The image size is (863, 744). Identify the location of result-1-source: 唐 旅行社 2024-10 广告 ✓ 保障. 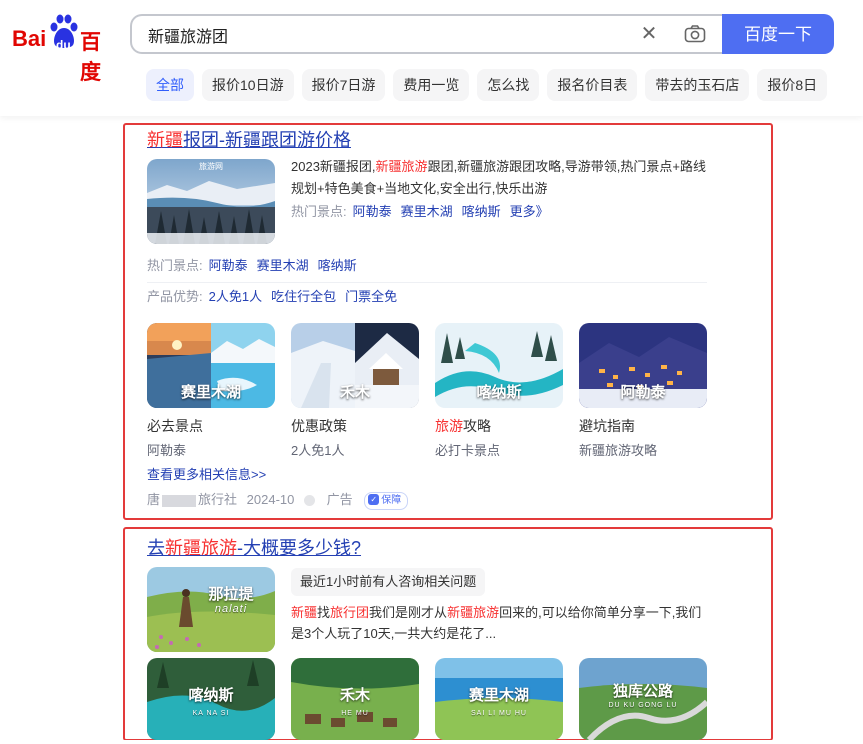
(278, 500).